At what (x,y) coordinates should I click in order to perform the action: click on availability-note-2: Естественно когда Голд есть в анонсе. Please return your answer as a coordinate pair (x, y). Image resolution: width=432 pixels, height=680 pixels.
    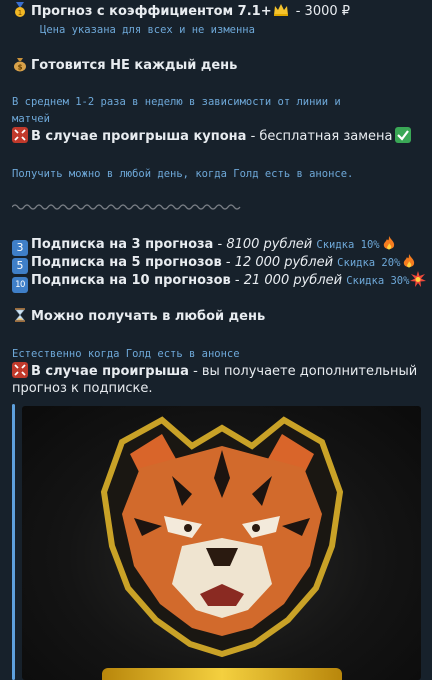
    Looking at the image, I should click on (126, 354).